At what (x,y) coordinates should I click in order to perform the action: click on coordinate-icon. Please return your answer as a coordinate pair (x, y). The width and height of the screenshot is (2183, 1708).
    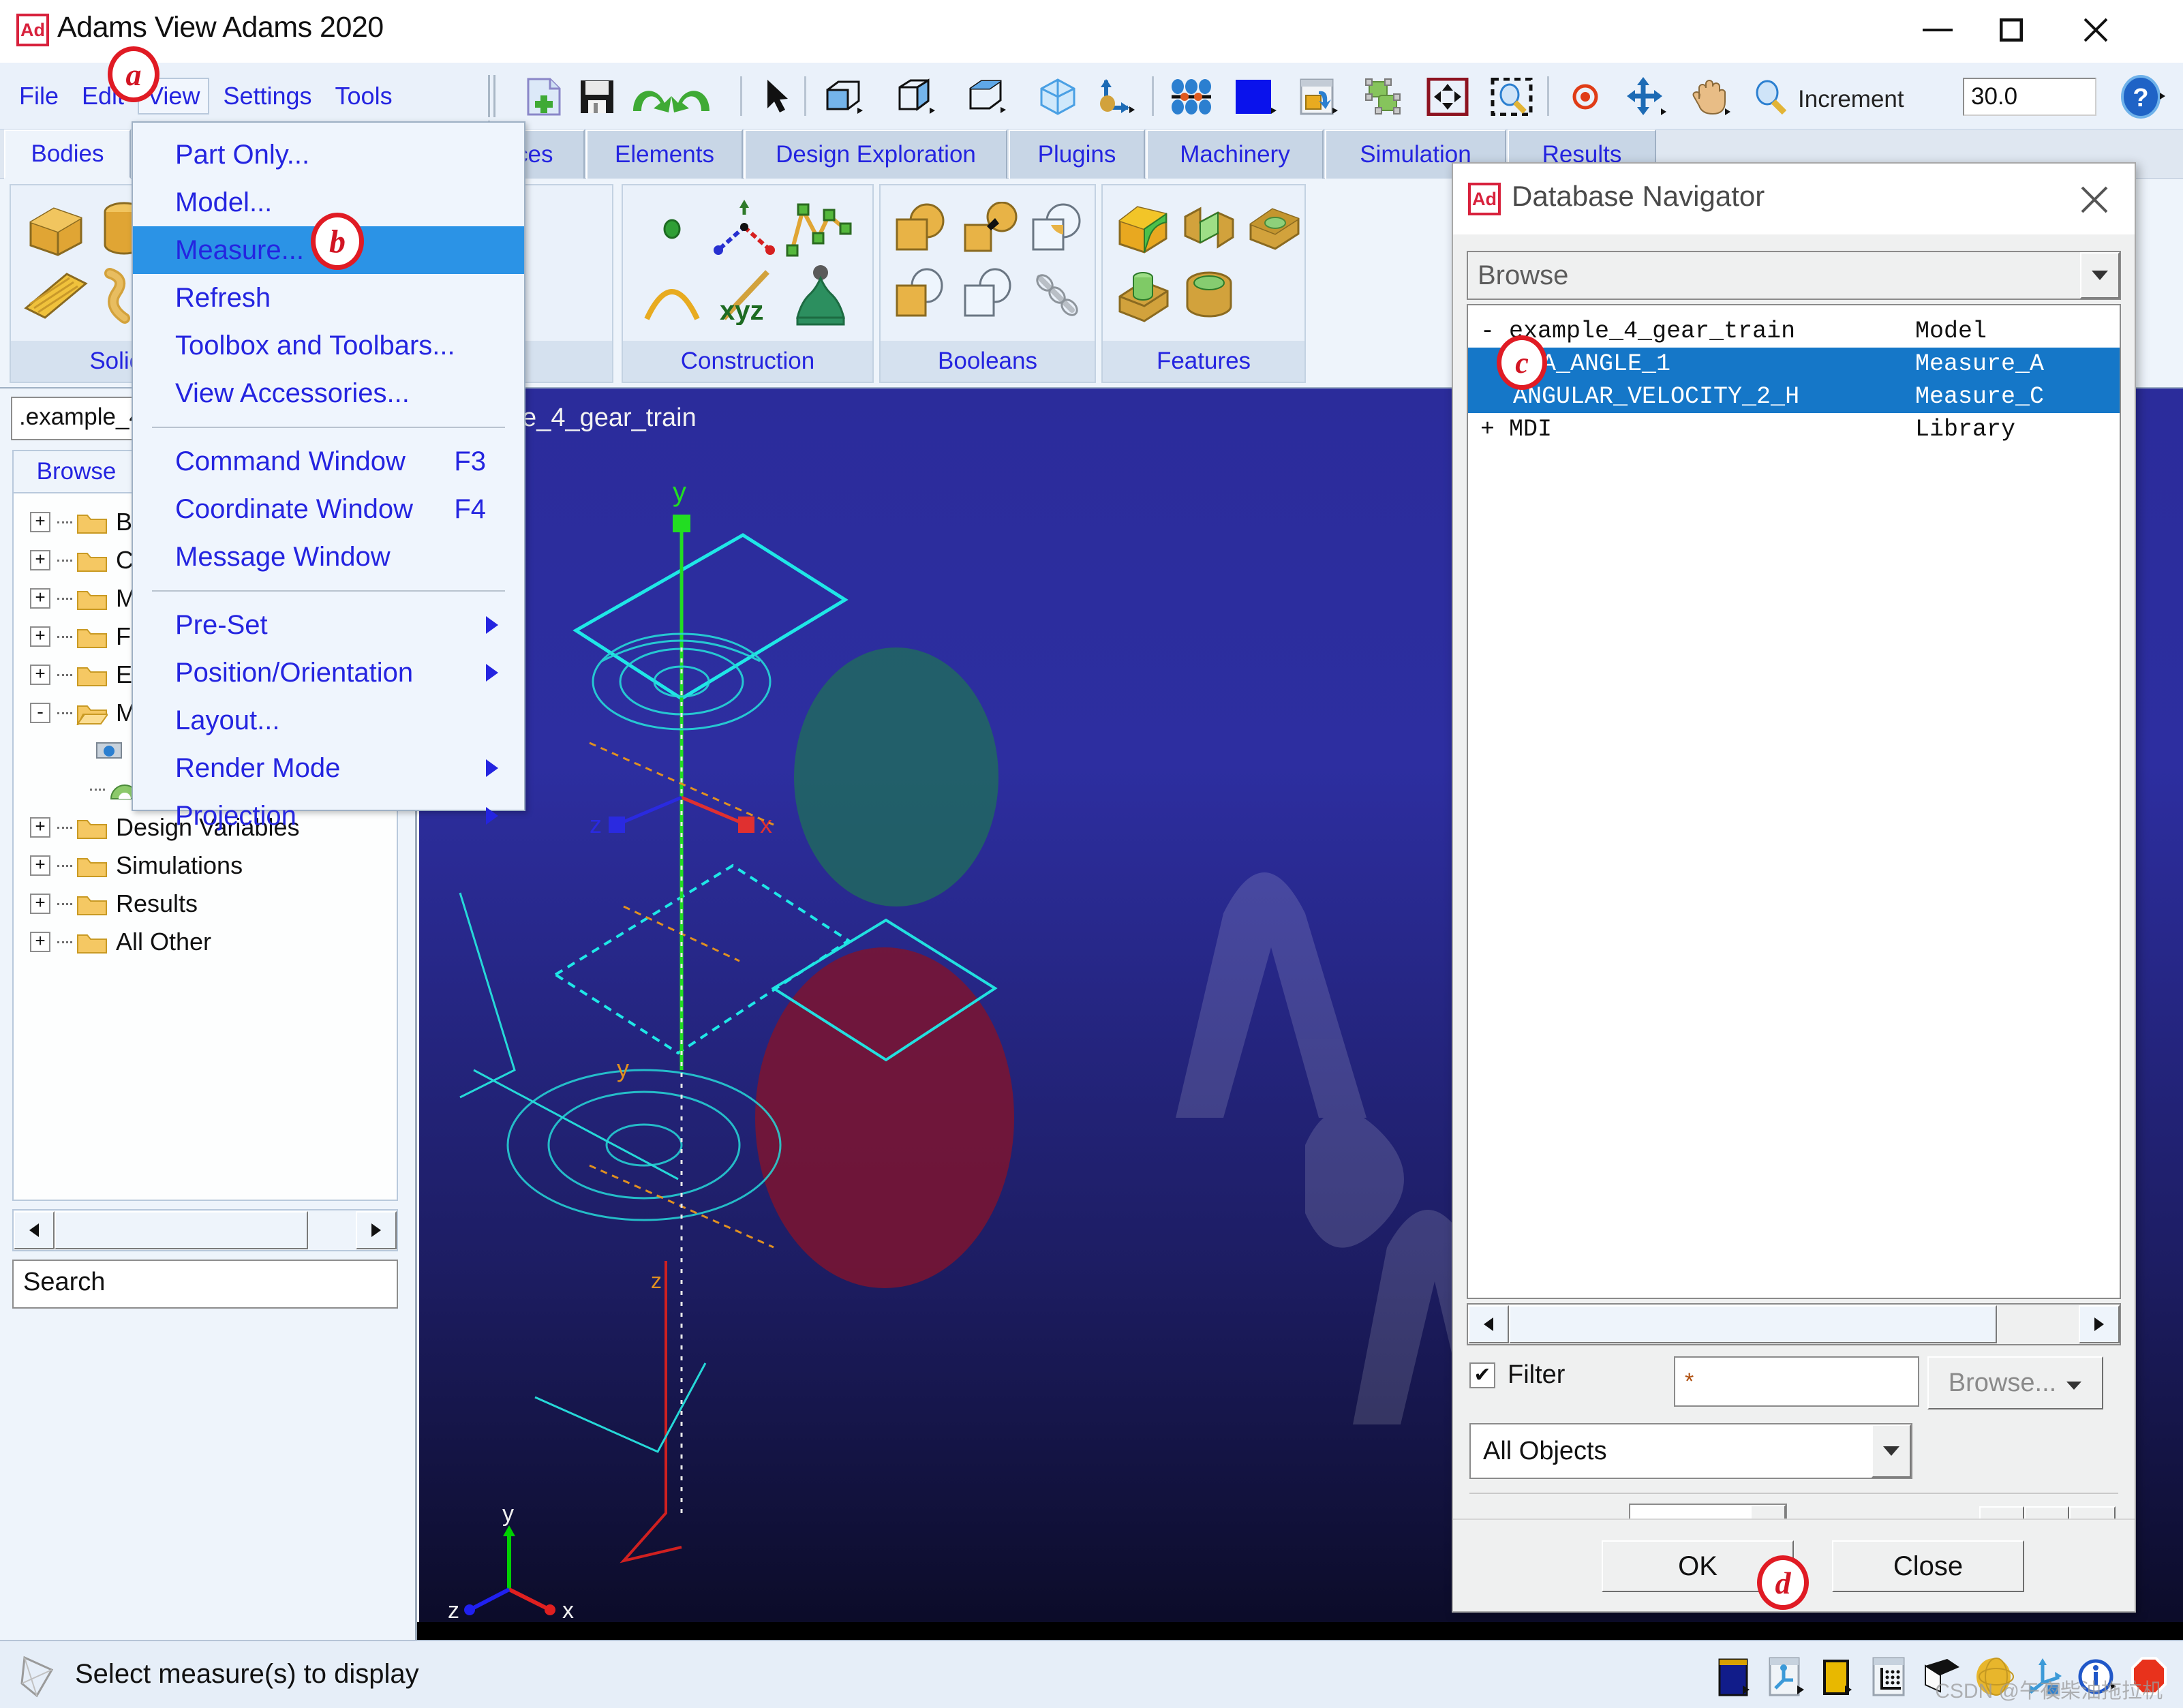
    Looking at the image, I should click on (1787, 1677).